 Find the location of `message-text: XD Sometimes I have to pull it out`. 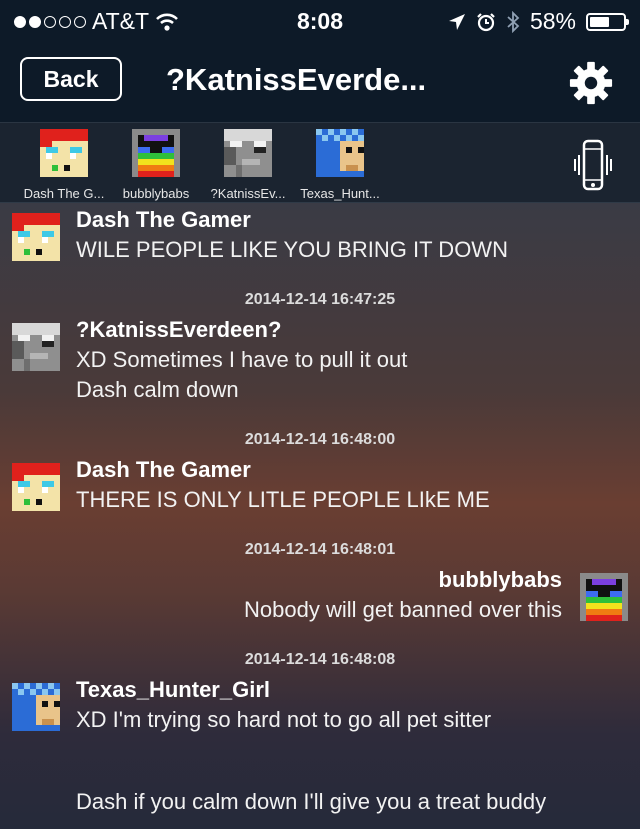

message-text: XD Sometimes I have to pull it out is located at coordinates (242, 359).